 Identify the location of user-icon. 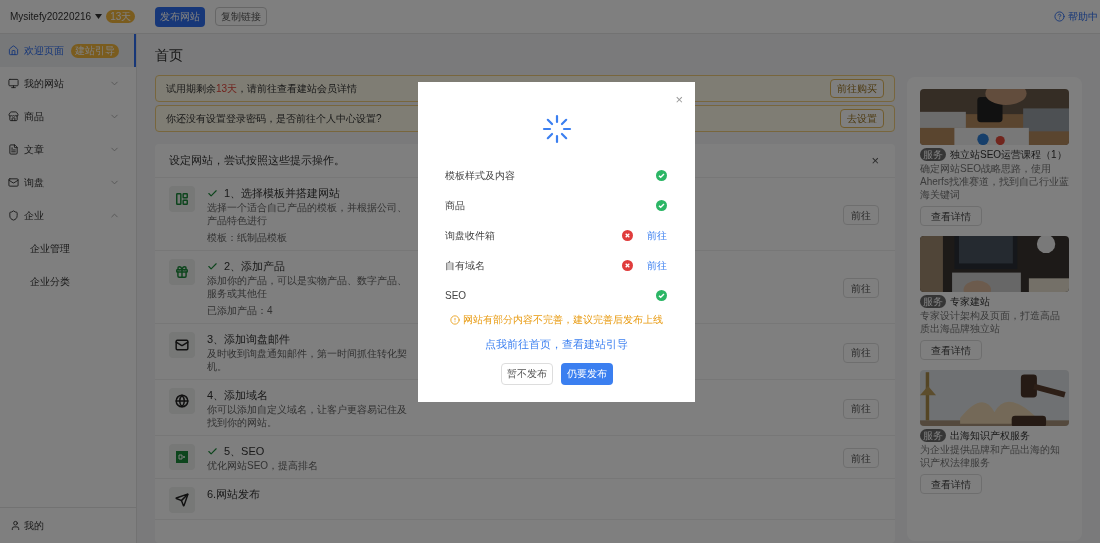
(15, 525).